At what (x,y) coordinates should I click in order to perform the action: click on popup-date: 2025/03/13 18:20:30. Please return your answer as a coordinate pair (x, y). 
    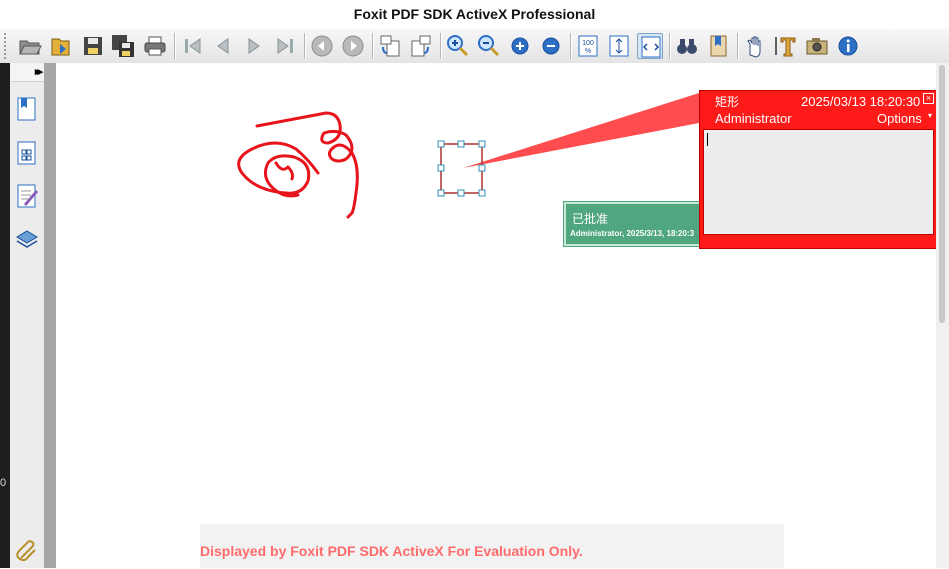
    Looking at the image, I should click on (861, 101).